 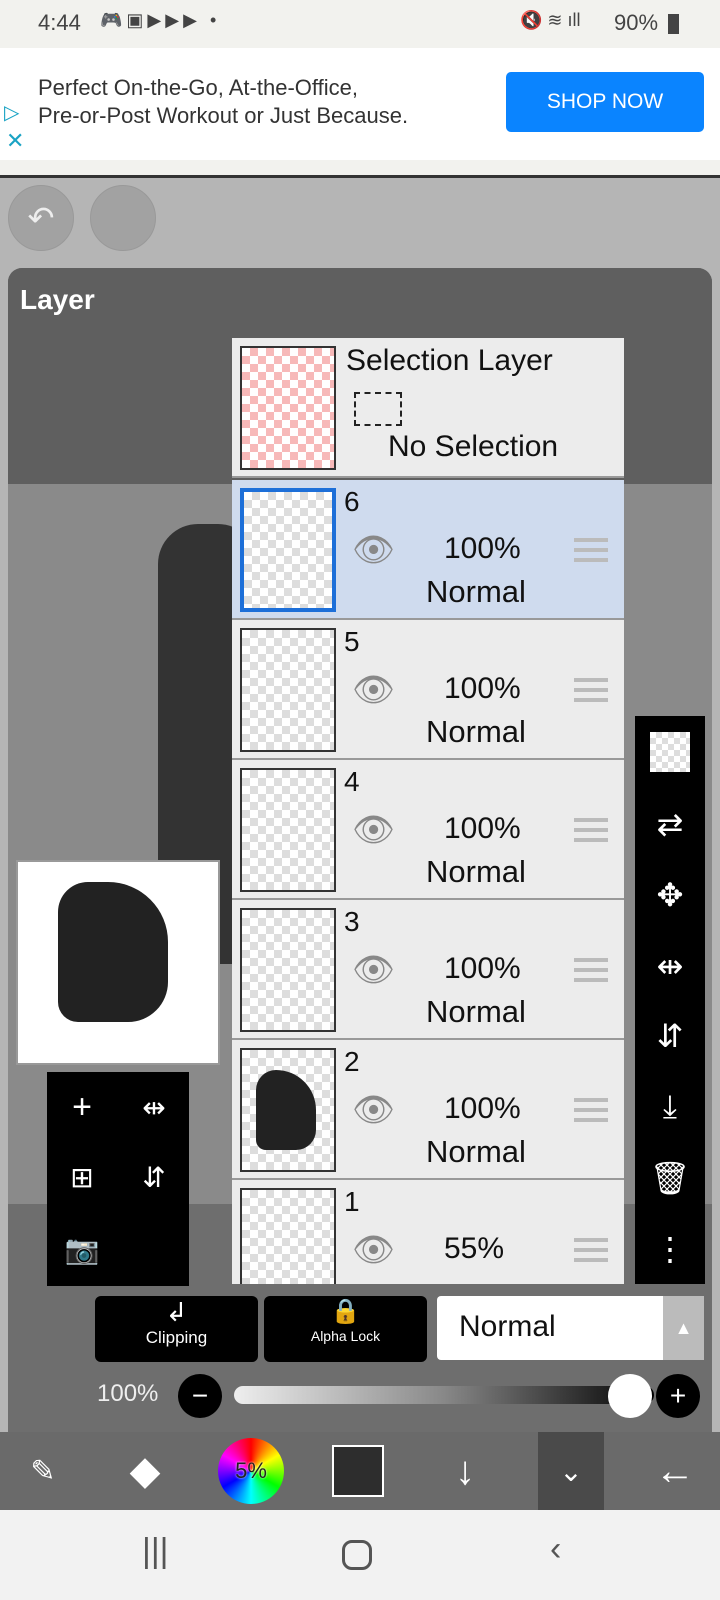 I want to click on color-percent: 5%, so click(x=251, y=1471).